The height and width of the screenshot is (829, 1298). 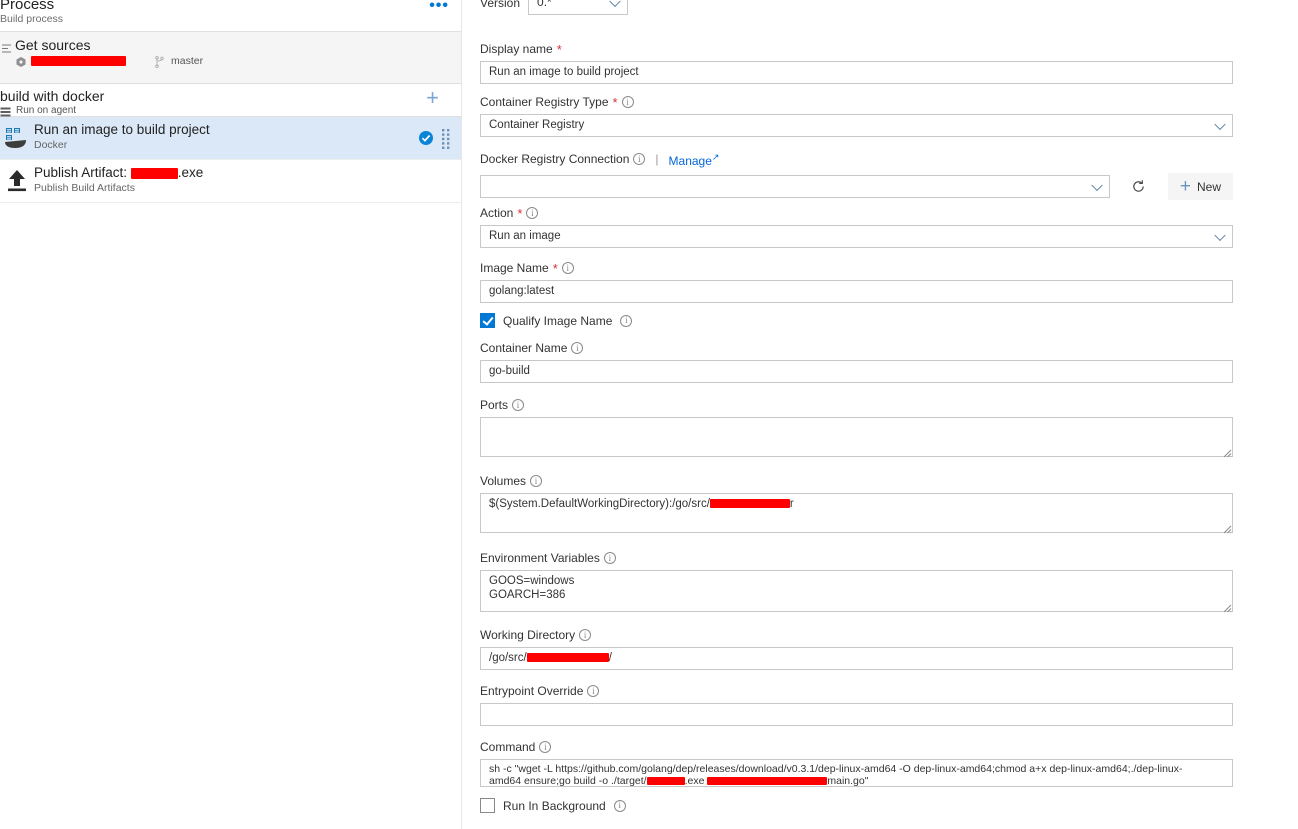 I want to click on working-directory-input: /go/src/ /, so click(x=856, y=658).